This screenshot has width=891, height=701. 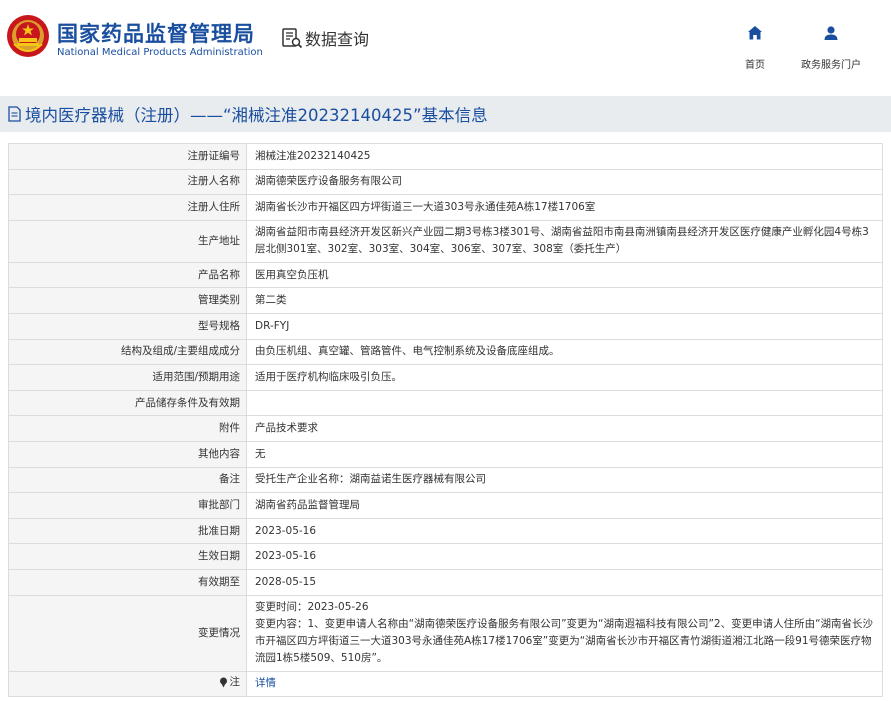 What do you see at coordinates (564, 403) in the screenshot?
I see `row-value` at bounding box center [564, 403].